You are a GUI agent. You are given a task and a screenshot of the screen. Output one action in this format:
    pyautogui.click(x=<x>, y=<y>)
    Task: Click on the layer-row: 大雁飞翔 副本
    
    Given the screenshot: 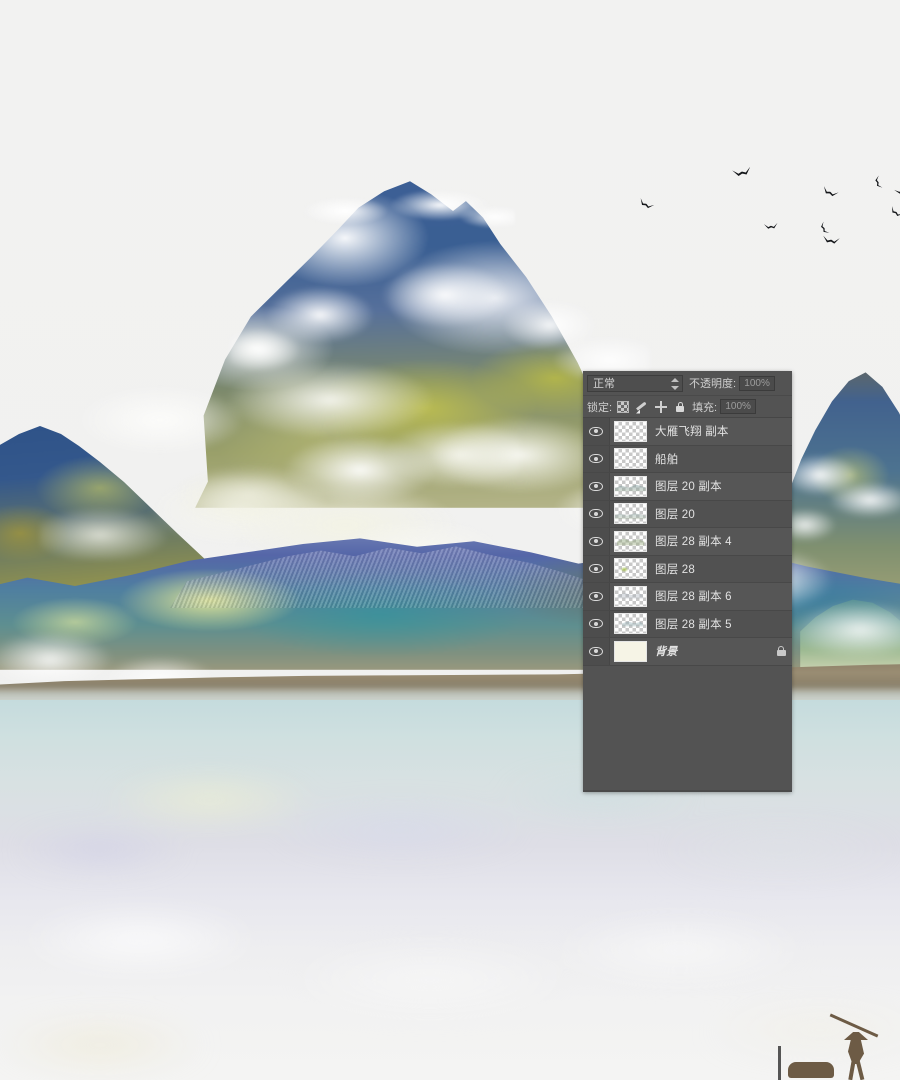 What is the action you would take?
    pyautogui.click(x=687, y=432)
    